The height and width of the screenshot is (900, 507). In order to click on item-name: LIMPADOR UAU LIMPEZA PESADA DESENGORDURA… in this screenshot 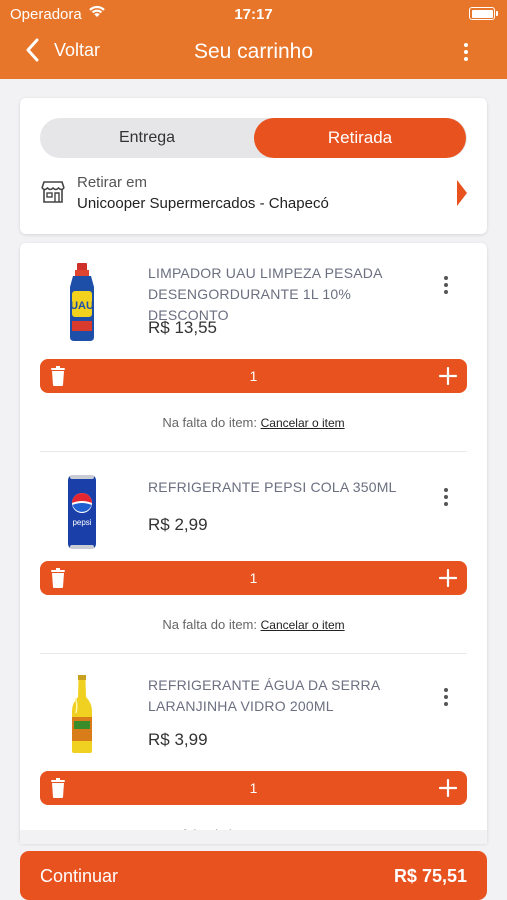, I will do `click(265, 294)`.